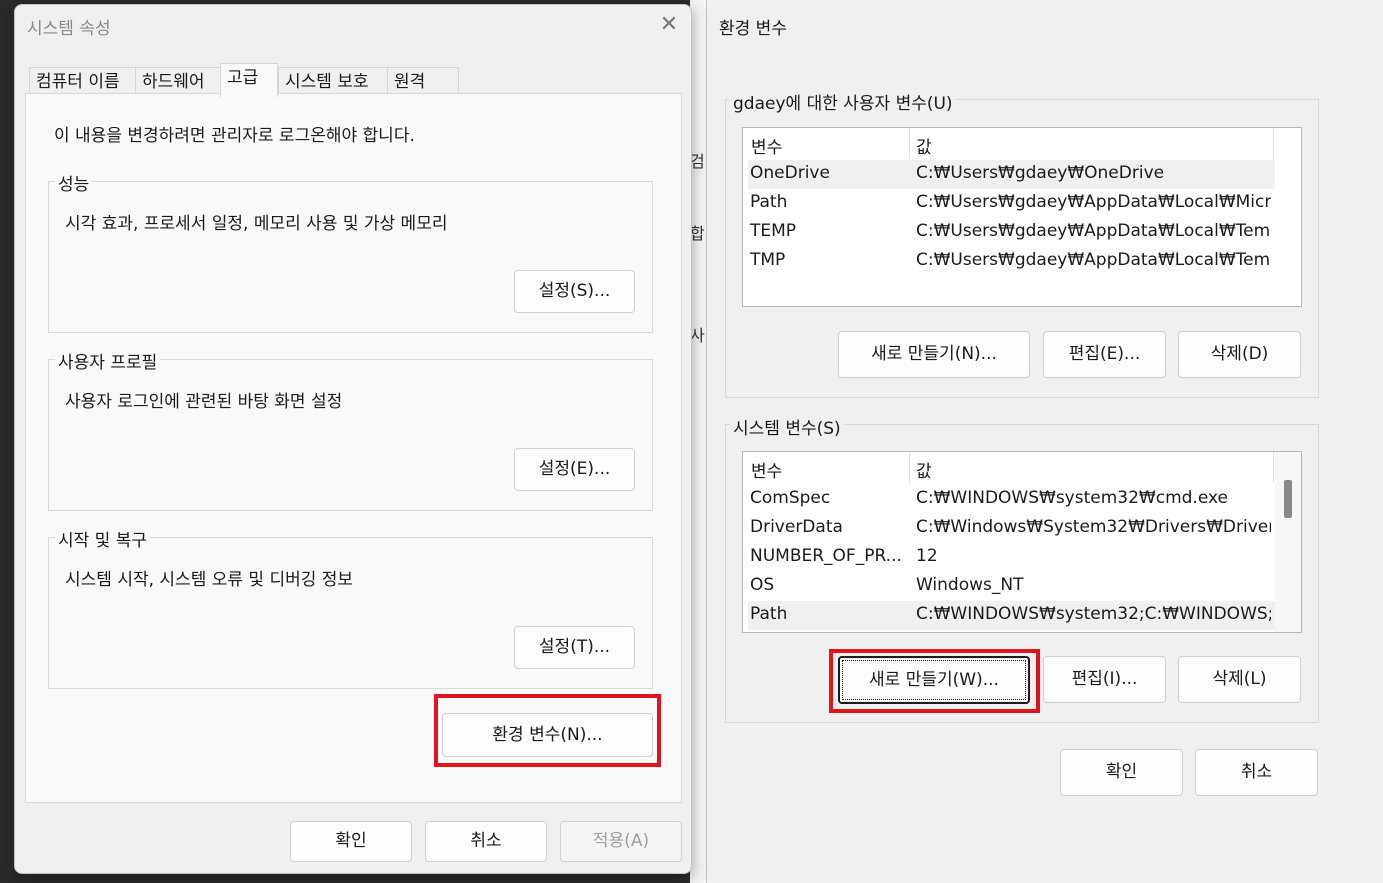  I want to click on vertical-scrollbar, so click(1288, 542).